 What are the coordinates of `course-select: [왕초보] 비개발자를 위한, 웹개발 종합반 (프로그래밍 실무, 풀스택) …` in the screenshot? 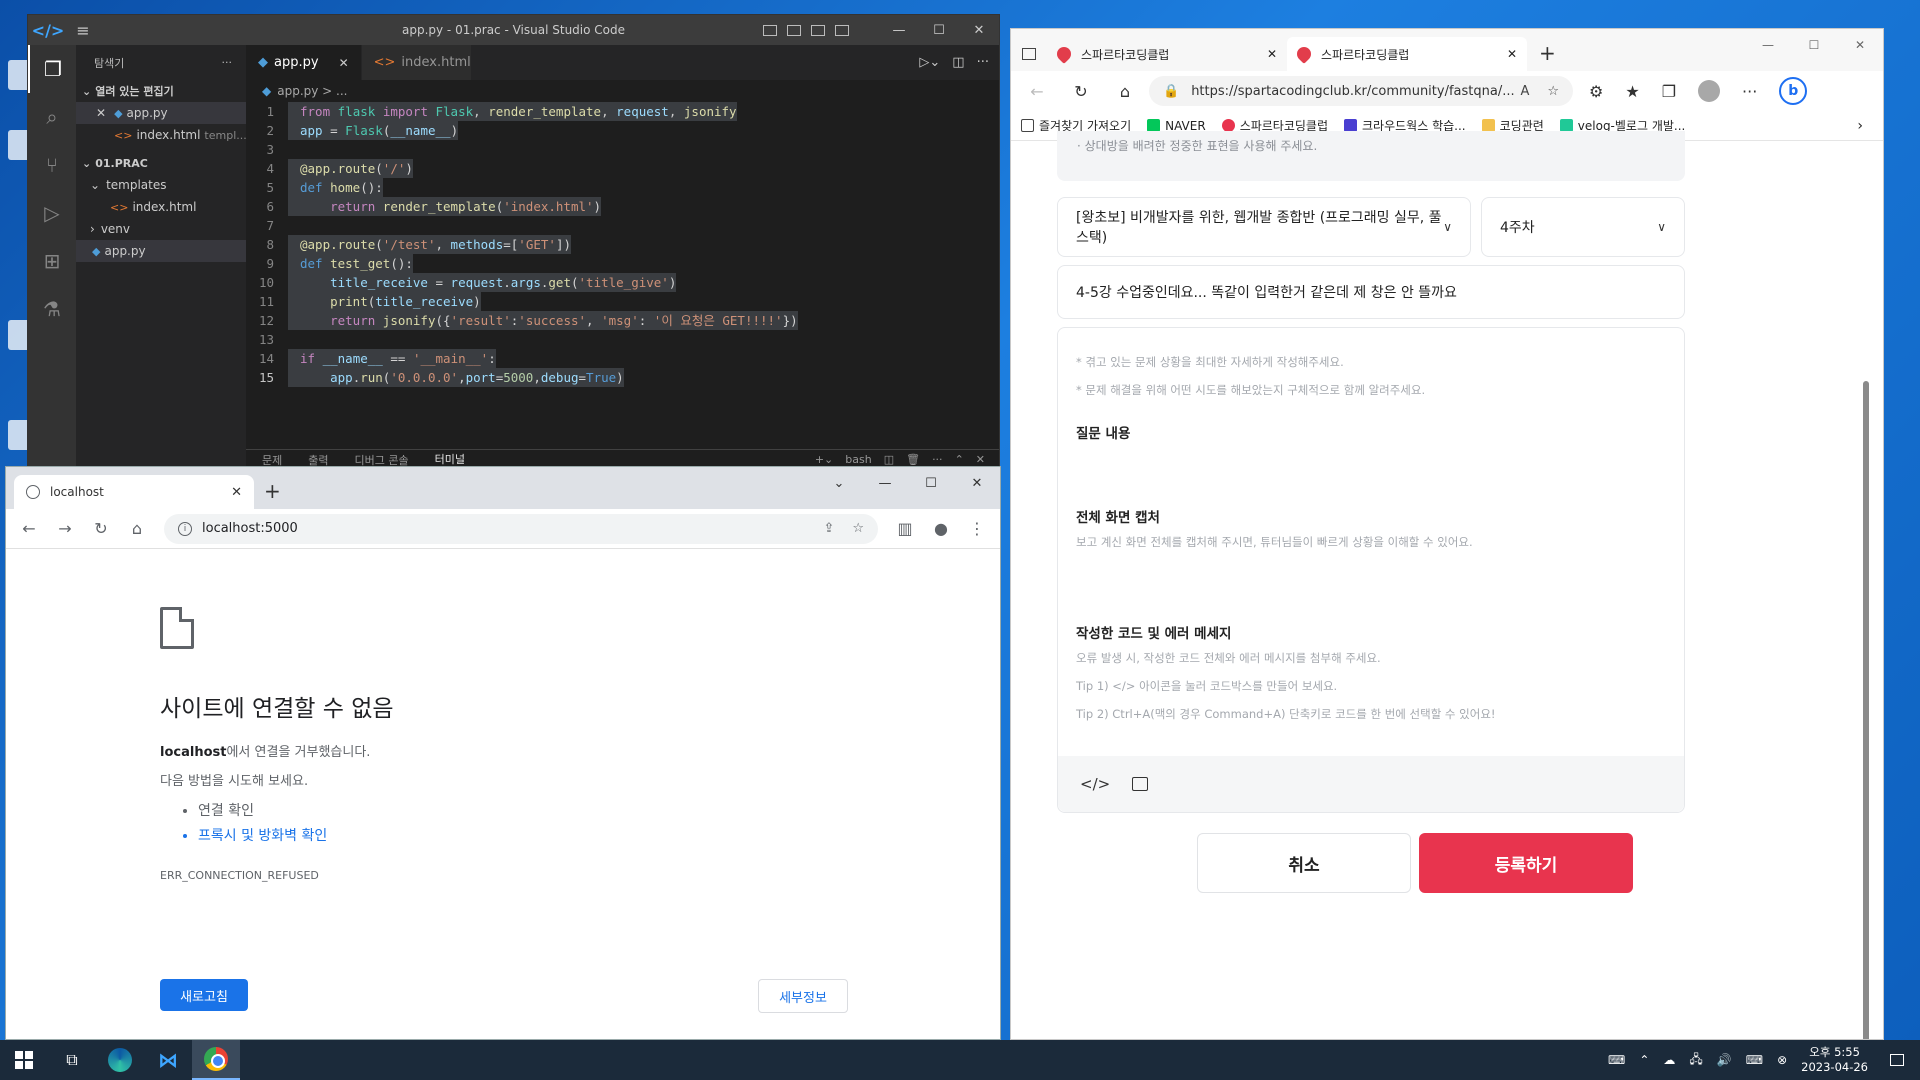 It's located at (1264, 227).